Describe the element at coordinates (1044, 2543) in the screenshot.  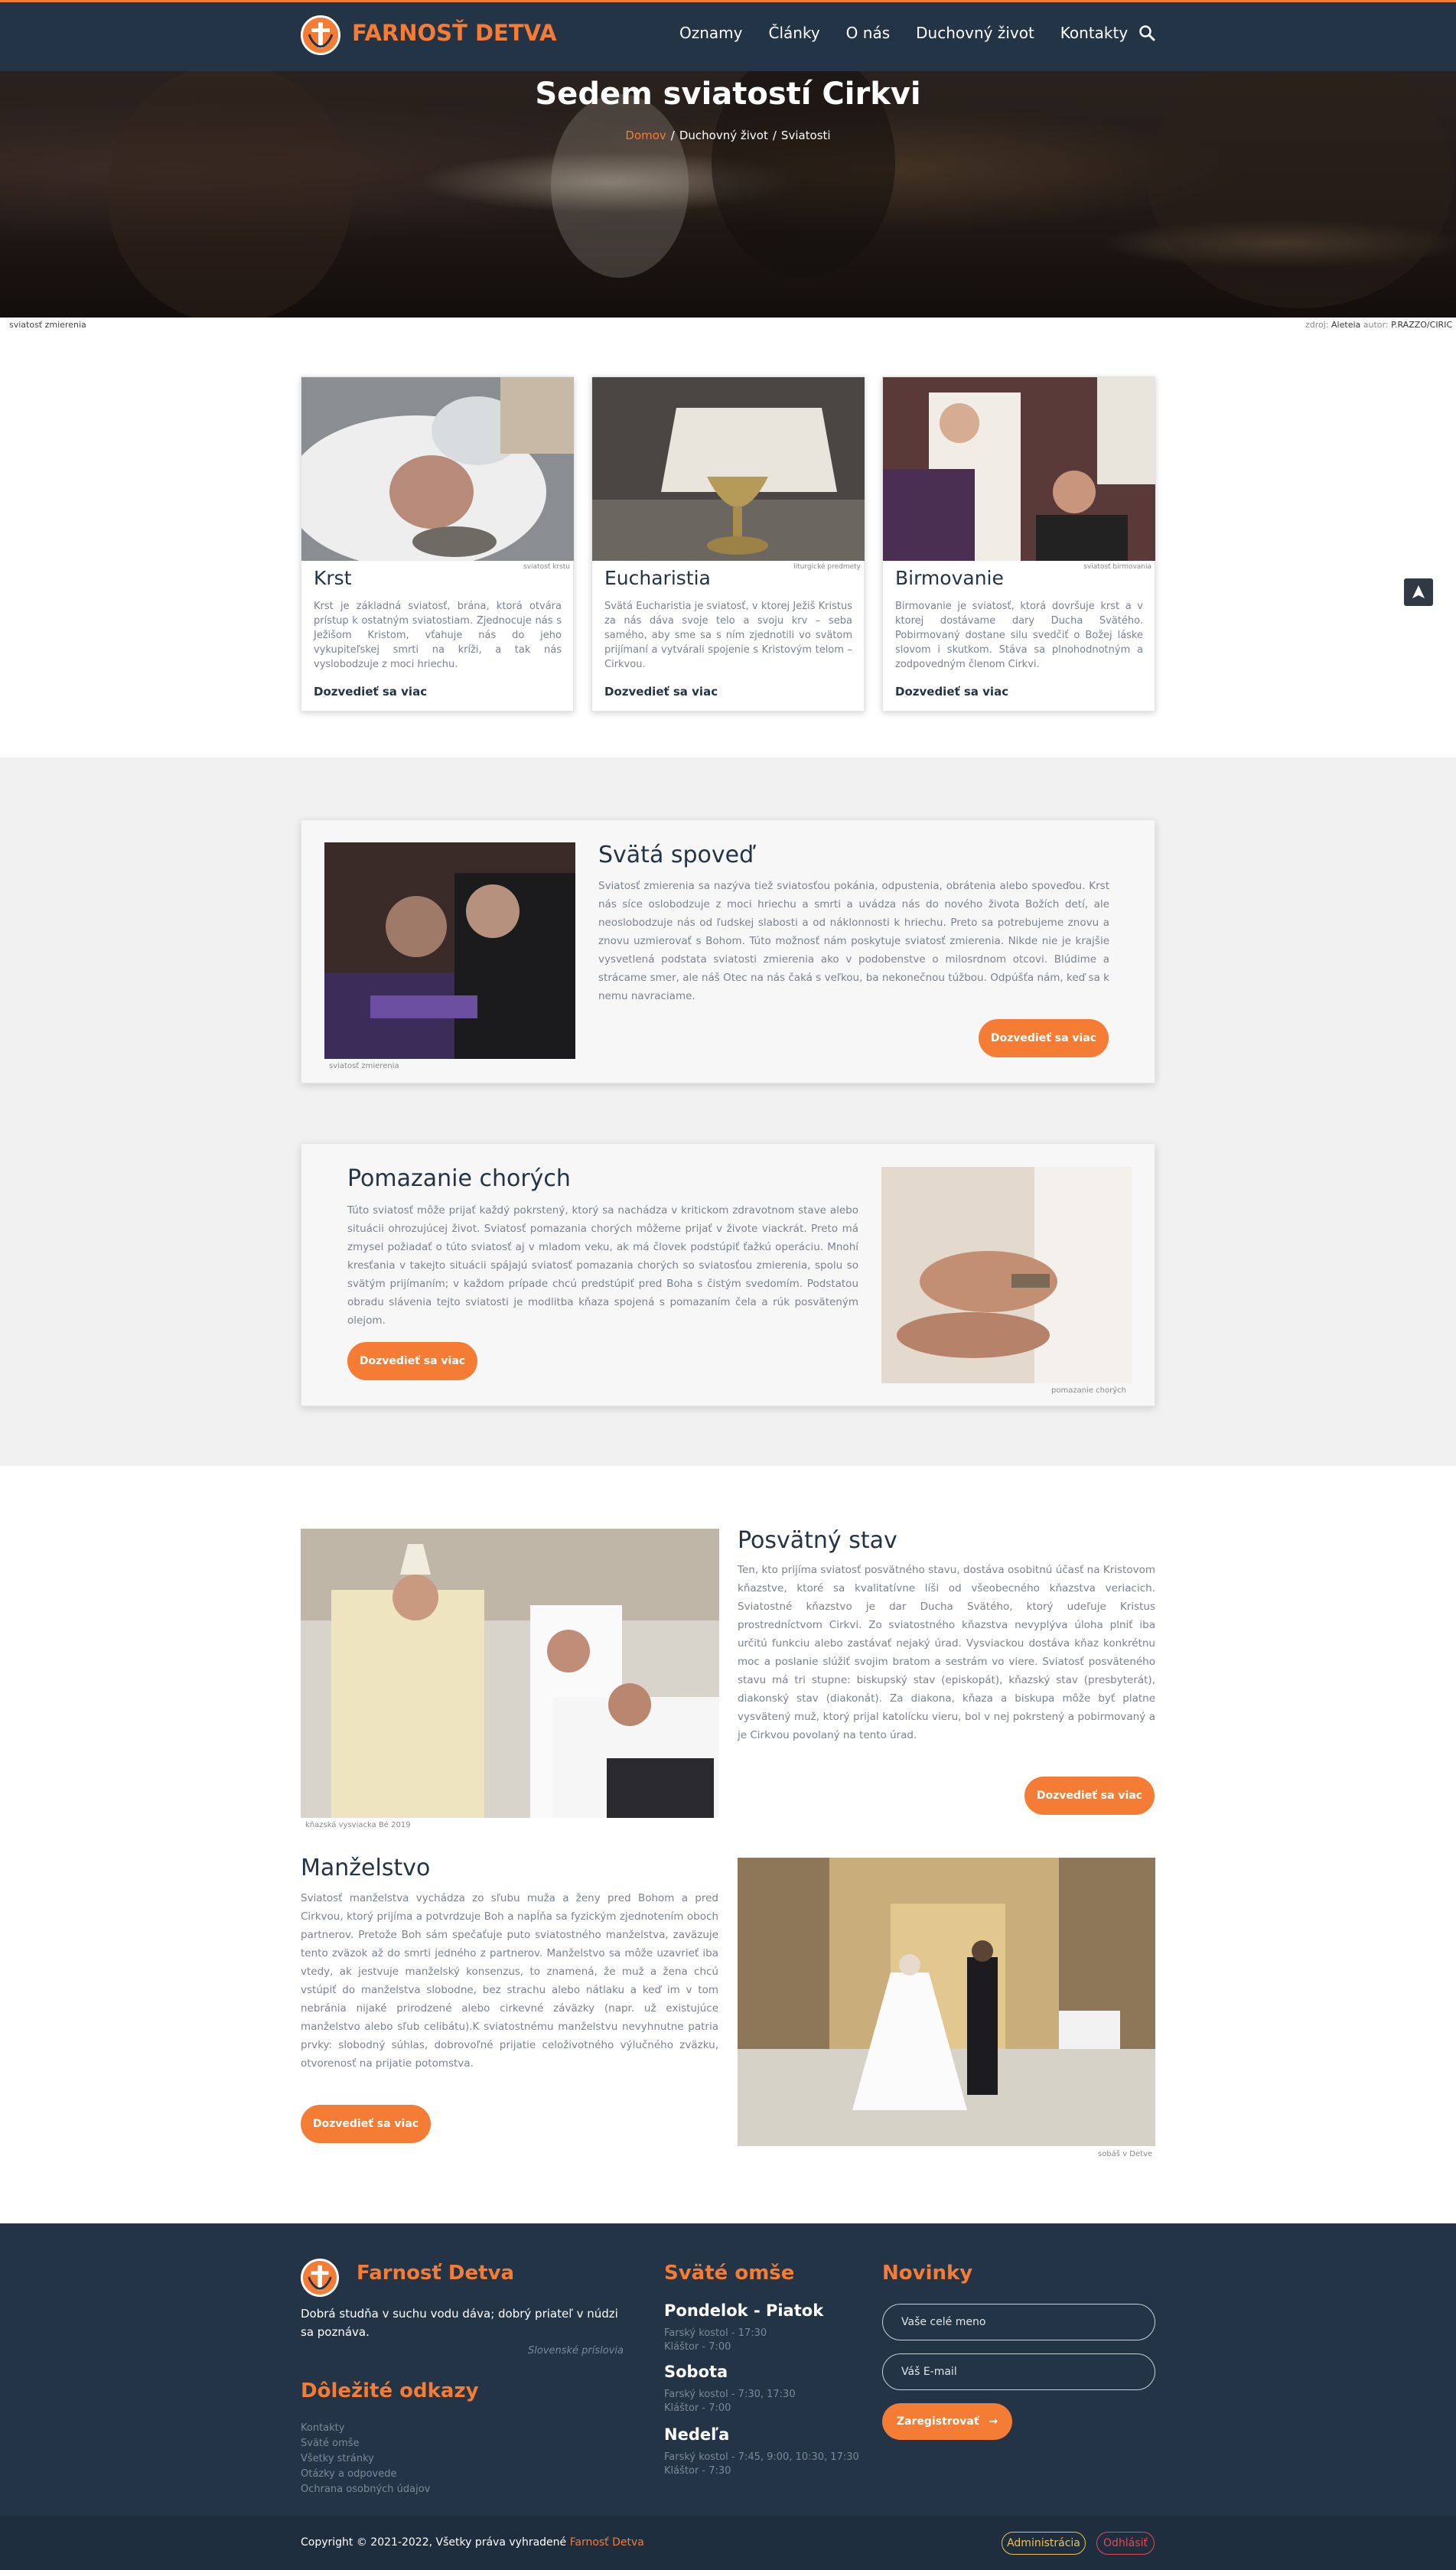
I see `admin-button: Administrácia` at that location.